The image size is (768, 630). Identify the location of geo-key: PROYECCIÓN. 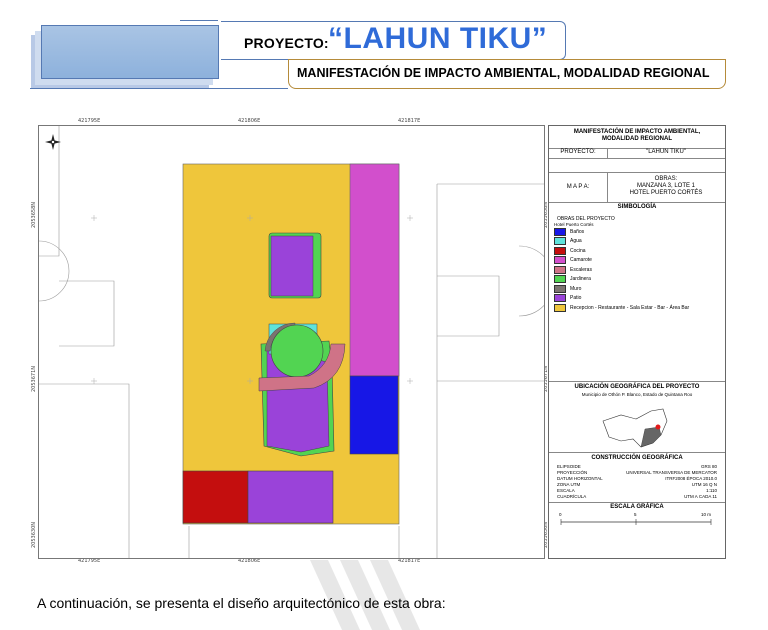
(572, 472).